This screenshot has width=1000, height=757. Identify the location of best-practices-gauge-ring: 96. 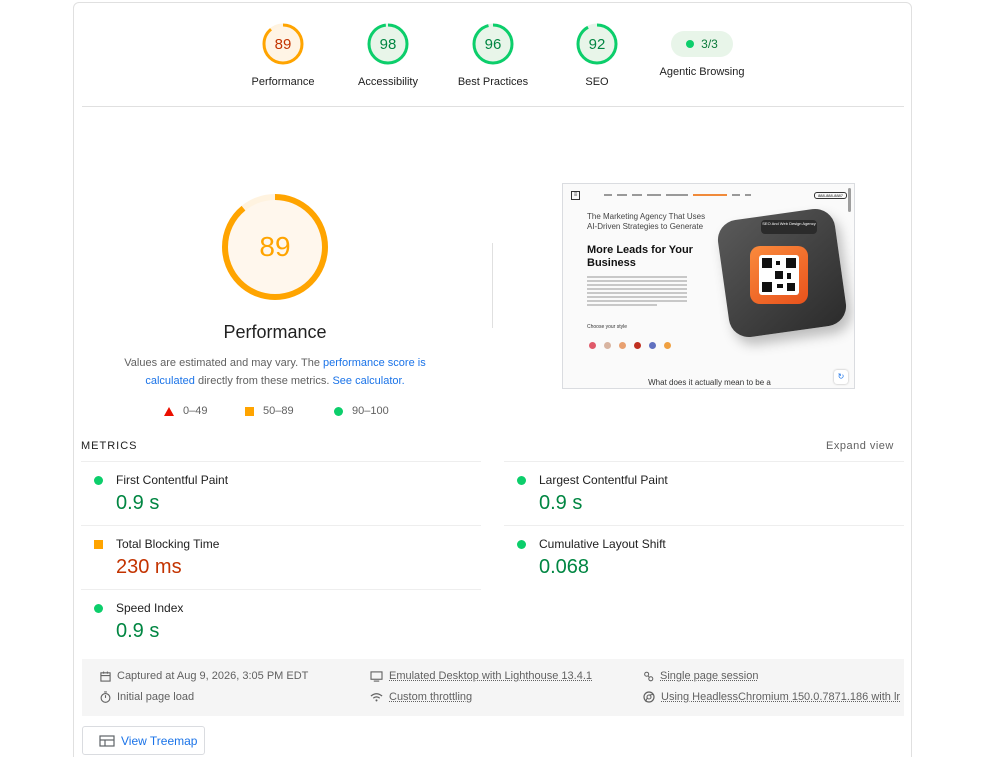
(493, 44).